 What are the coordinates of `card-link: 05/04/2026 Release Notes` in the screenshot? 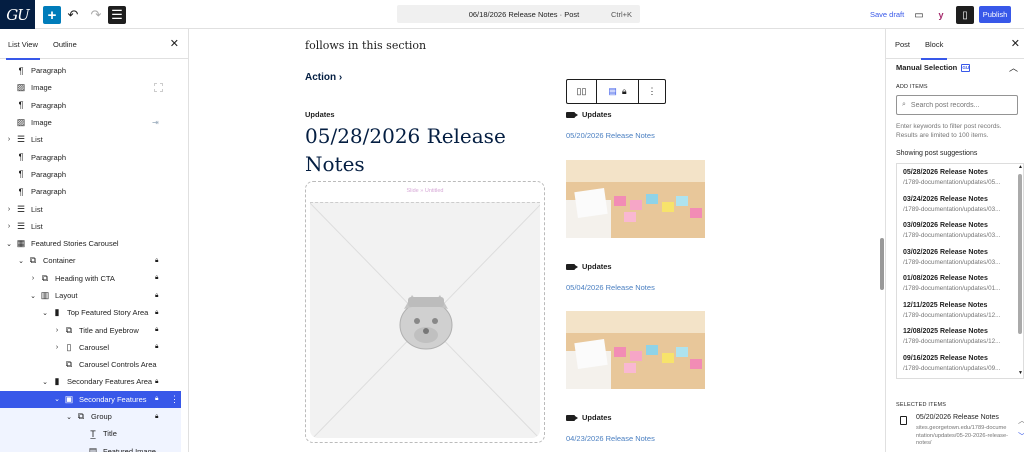 It's located at (610, 287).